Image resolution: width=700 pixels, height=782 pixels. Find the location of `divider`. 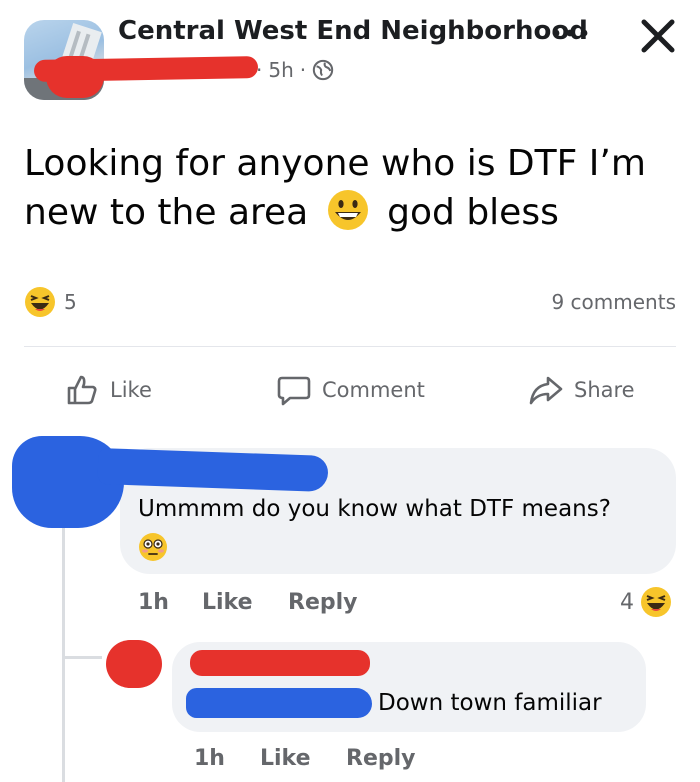

divider is located at coordinates (350, 346).